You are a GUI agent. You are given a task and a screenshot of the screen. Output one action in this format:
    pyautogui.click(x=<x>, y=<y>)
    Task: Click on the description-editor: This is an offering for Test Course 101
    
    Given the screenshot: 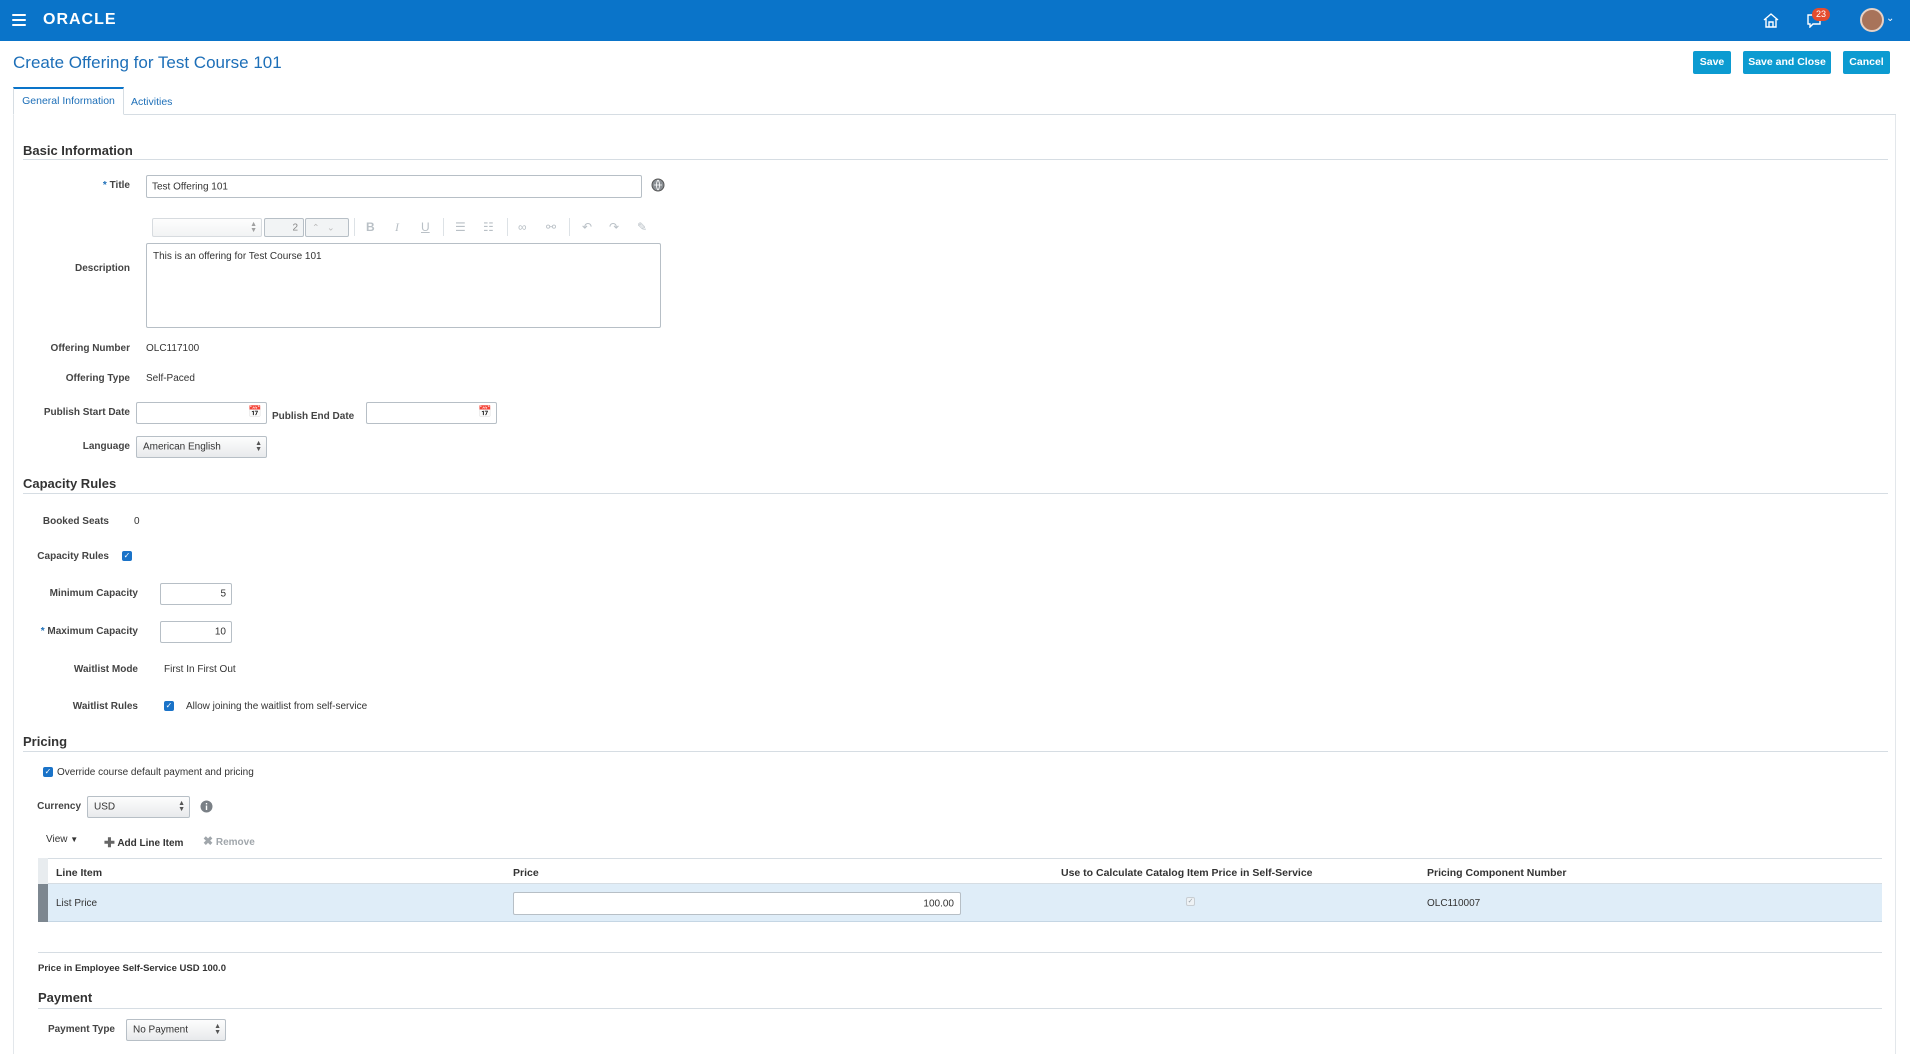 What is the action you would take?
    pyautogui.click(x=403, y=285)
    